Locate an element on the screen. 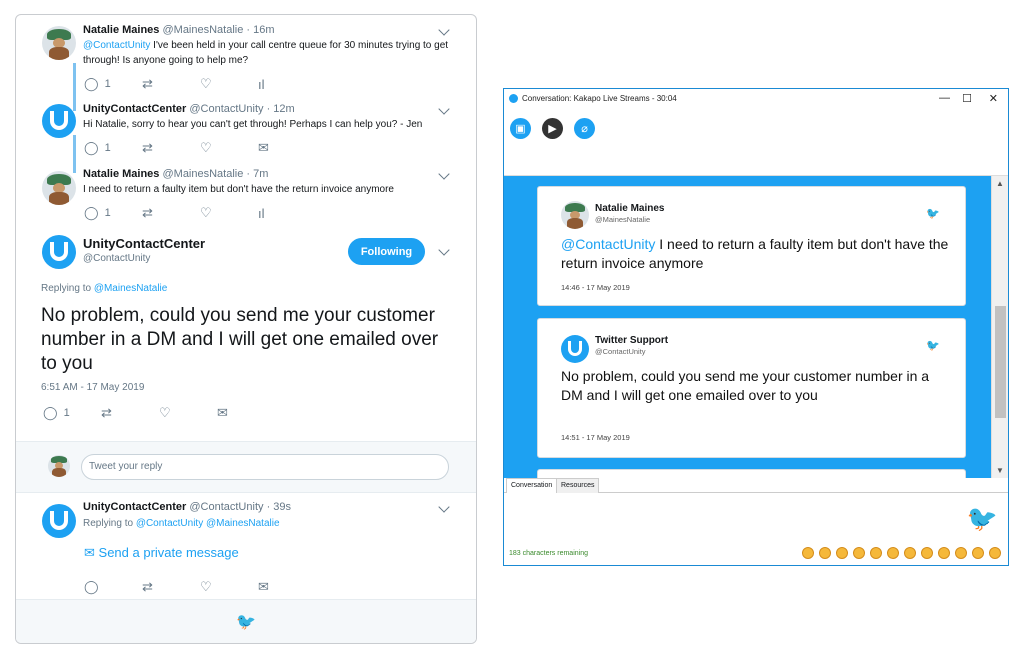 The image size is (1024, 656). user-avatar is located at coordinates (59, 466).